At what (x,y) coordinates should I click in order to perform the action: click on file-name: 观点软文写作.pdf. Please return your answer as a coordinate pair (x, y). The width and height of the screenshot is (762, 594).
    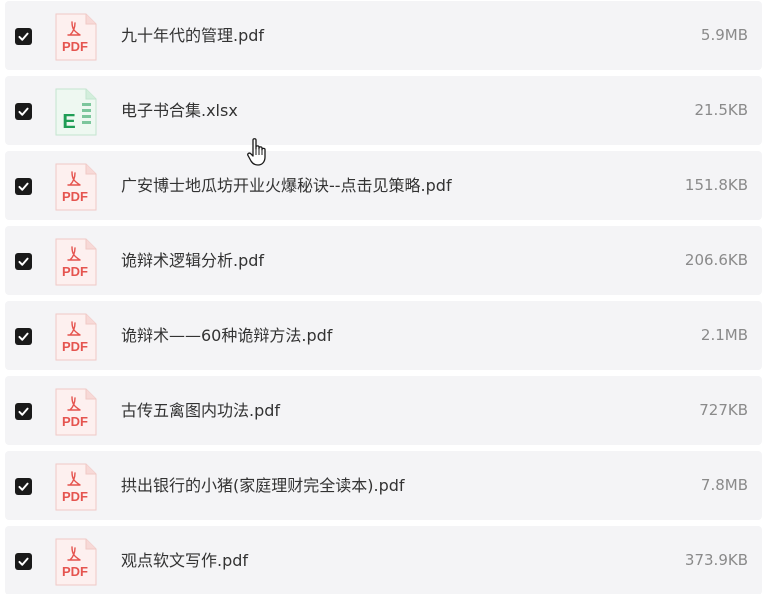
    Looking at the image, I should click on (185, 560).